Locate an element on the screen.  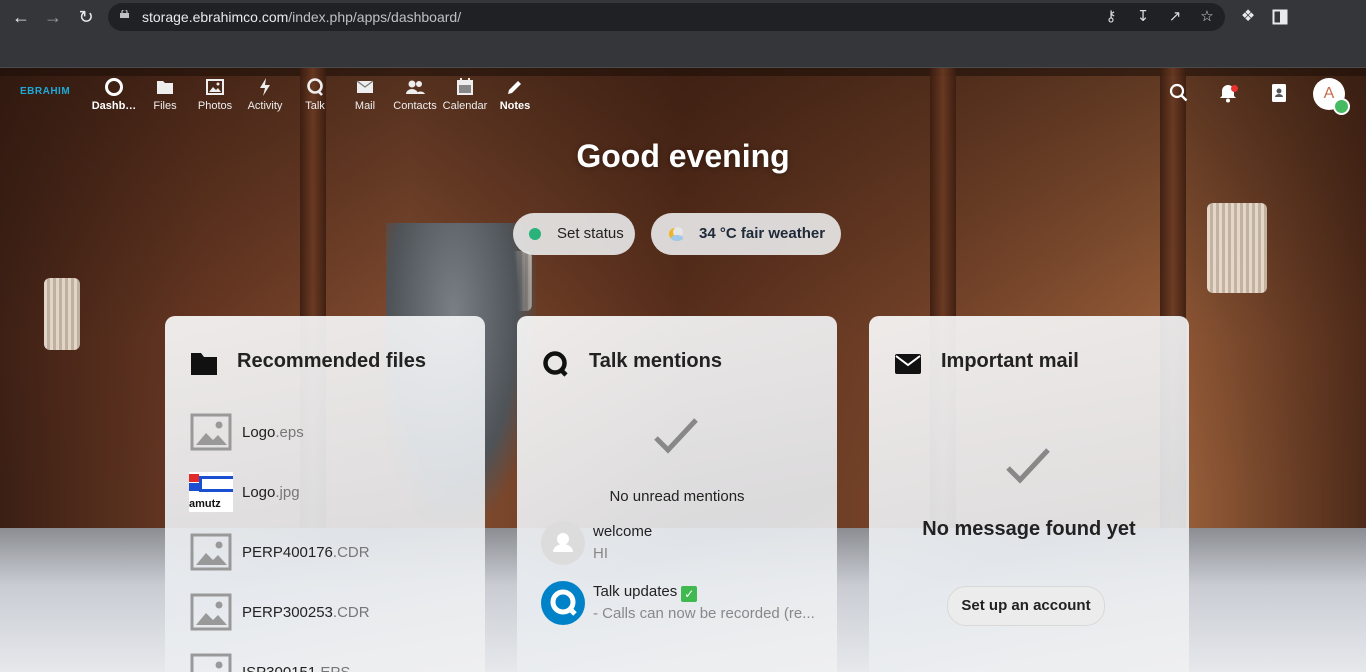
mention-title: Talk updates ✓ is located at coordinates (645, 592).